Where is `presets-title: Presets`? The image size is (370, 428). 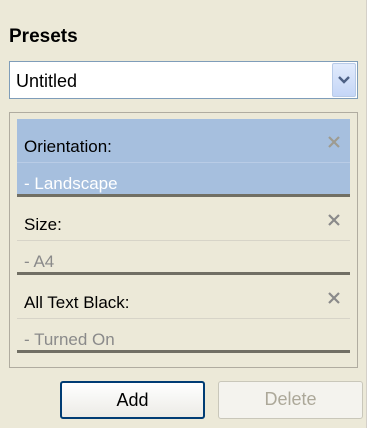 presets-title: Presets is located at coordinates (43, 36).